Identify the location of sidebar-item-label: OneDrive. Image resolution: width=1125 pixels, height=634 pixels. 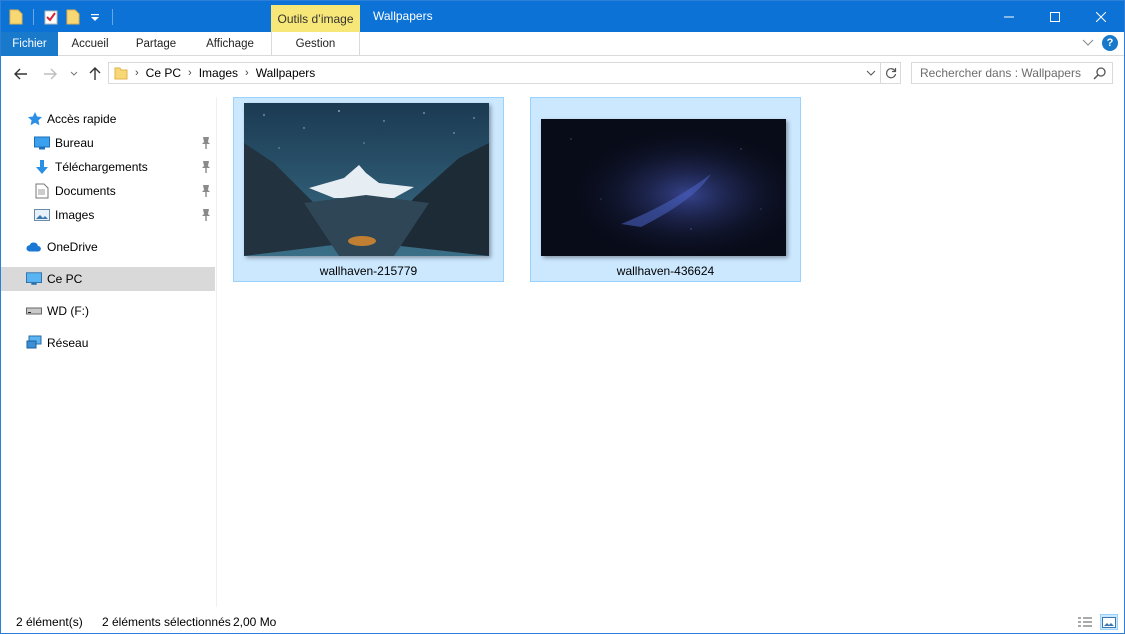
(72, 247).